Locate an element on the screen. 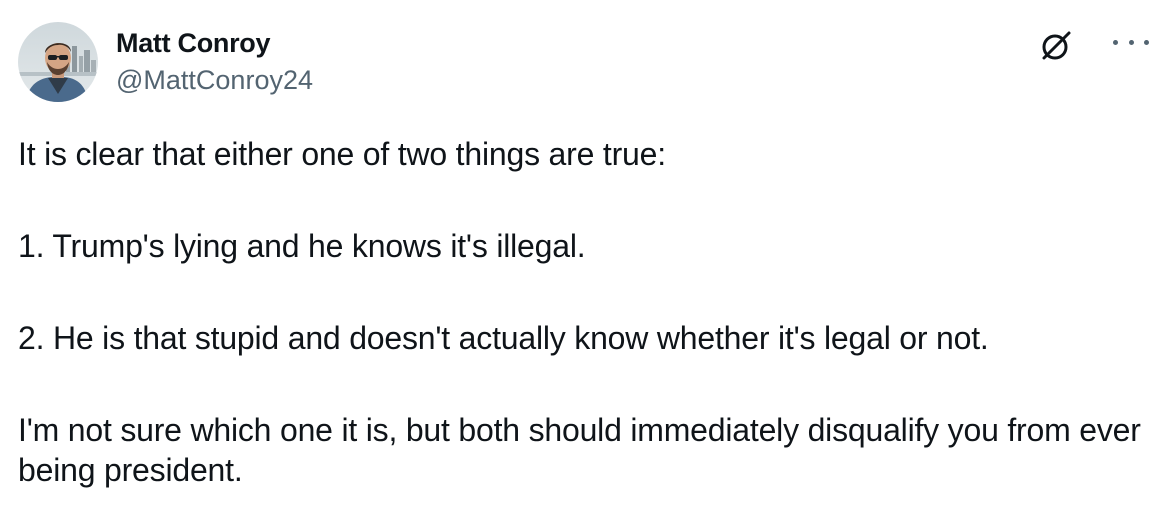  avatar is located at coordinates (58, 62).